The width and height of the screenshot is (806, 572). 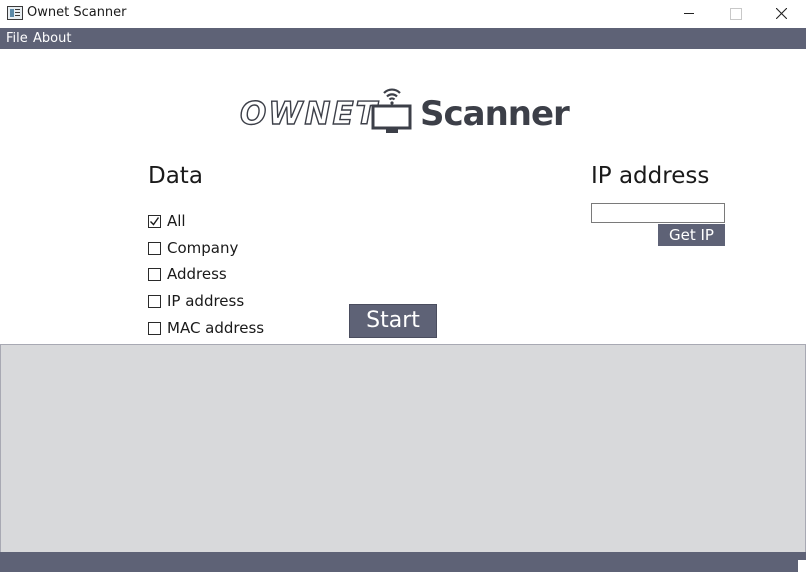 What do you see at coordinates (658, 213) in the screenshot?
I see `ip-address-input` at bounding box center [658, 213].